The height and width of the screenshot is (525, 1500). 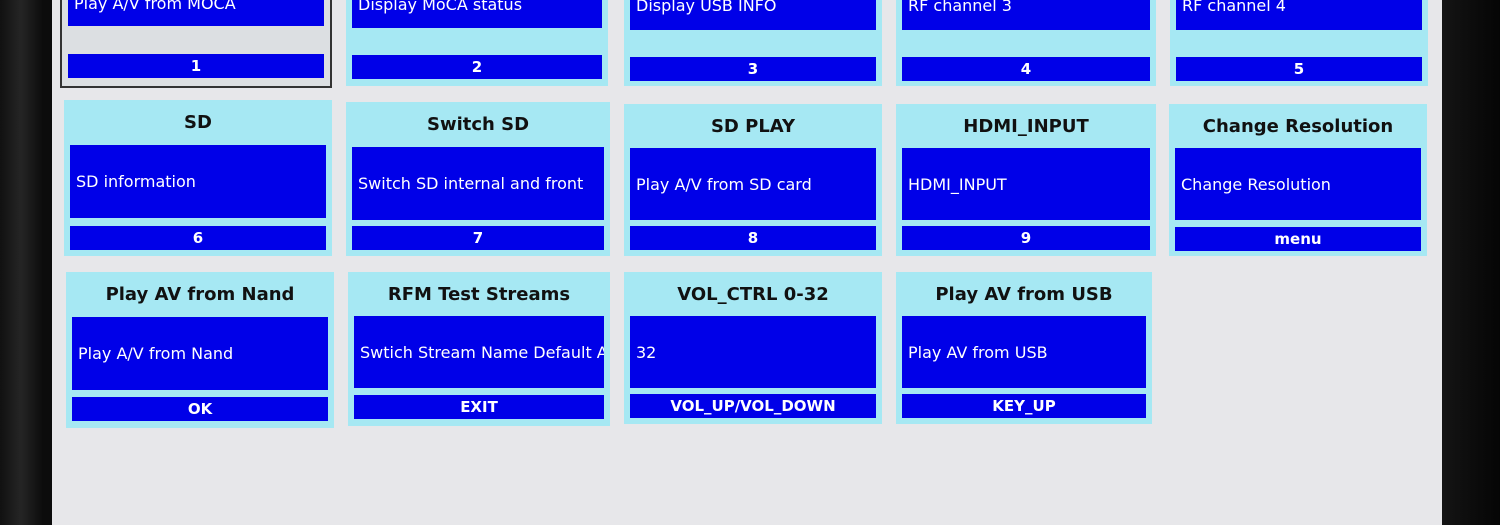 I want to click on tile-title: SD, so click(x=198, y=122).